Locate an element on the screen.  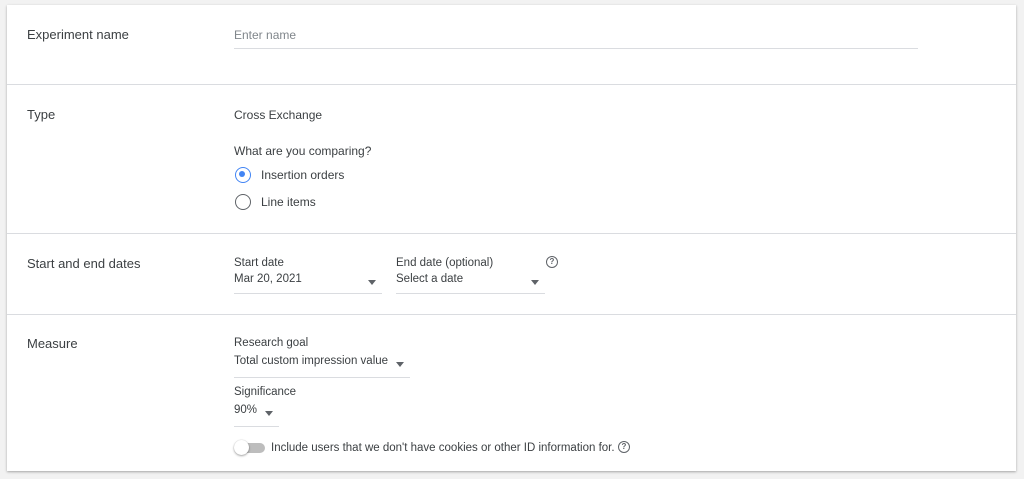
start-date-select: Mar 20, 2021 is located at coordinates (308, 283).